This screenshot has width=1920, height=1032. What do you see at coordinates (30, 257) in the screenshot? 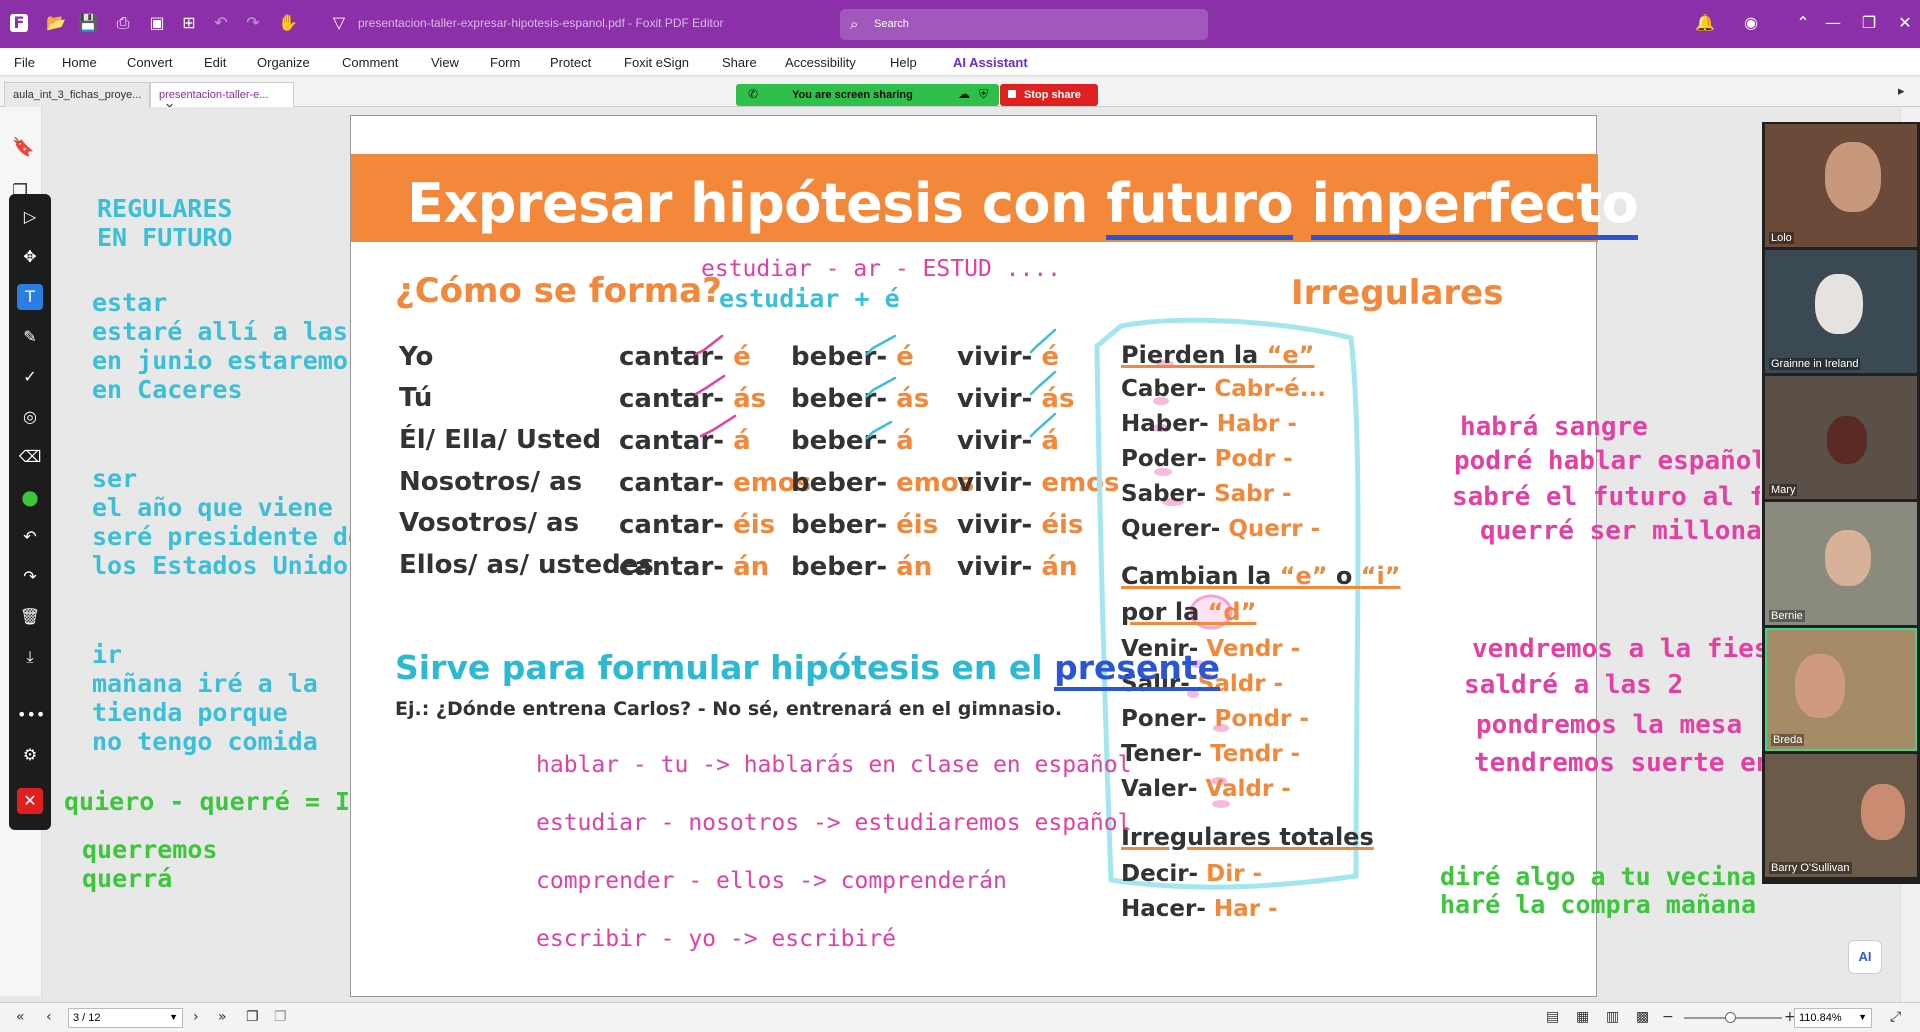
I see `move-icon: ✥` at bounding box center [30, 257].